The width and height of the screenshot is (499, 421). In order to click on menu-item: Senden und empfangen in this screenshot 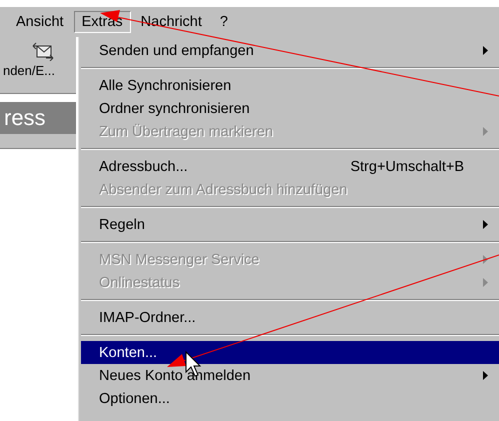, I will do `click(290, 50)`.